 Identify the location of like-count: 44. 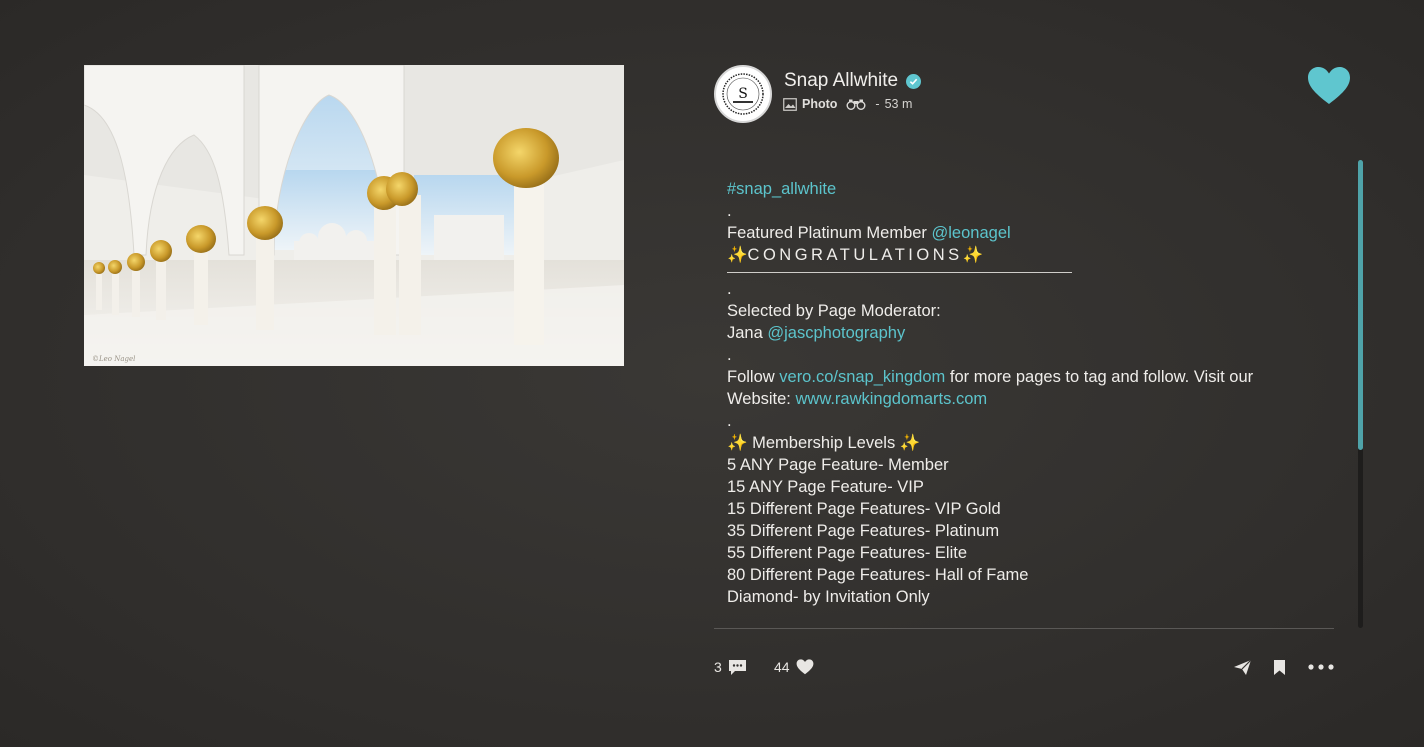
(782, 667).